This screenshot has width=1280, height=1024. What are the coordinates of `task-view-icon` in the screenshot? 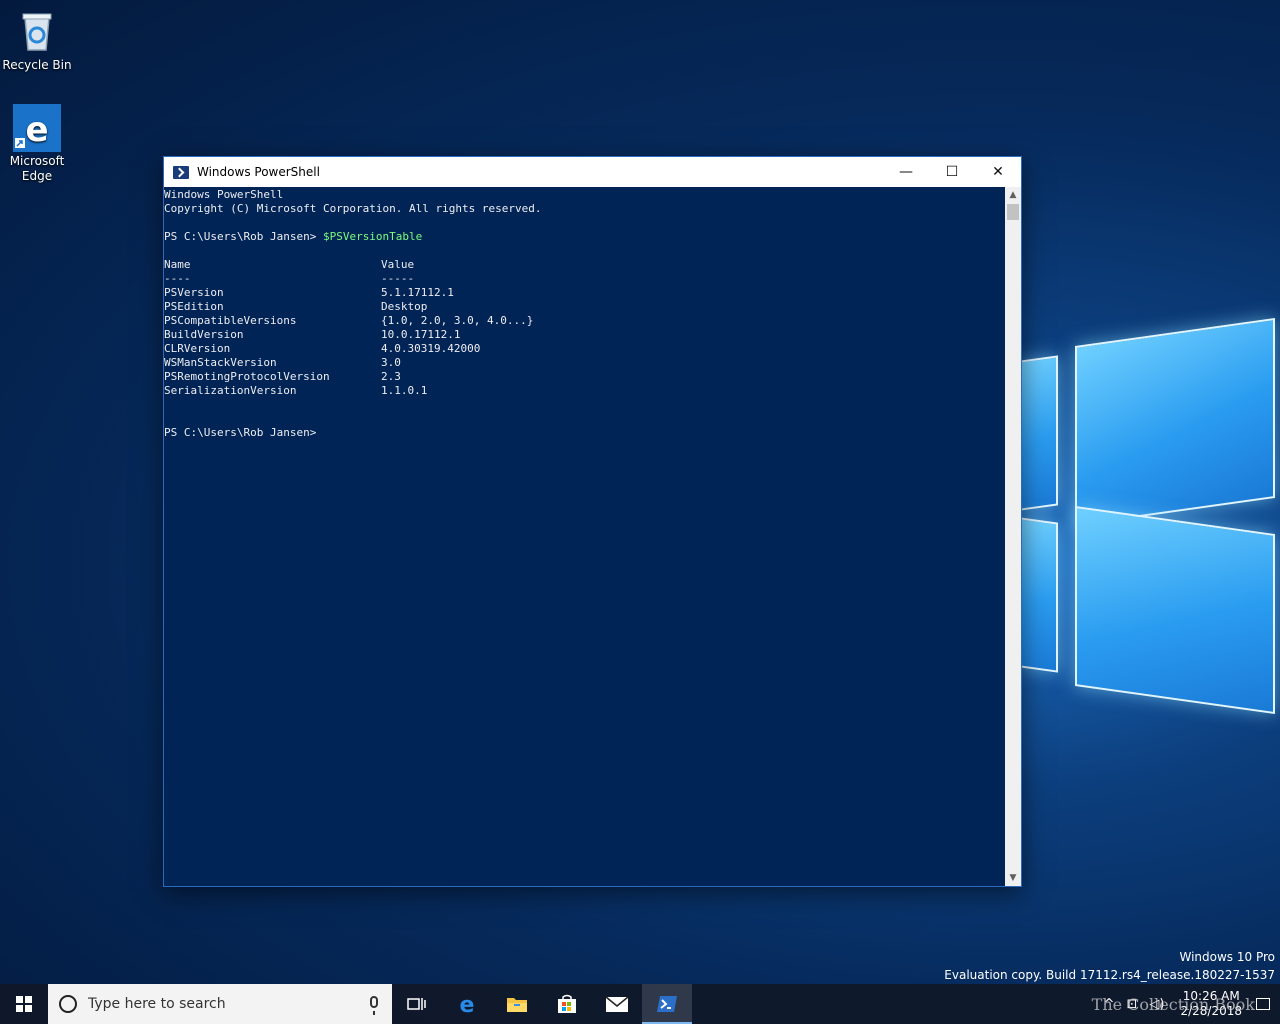 It's located at (416, 1004).